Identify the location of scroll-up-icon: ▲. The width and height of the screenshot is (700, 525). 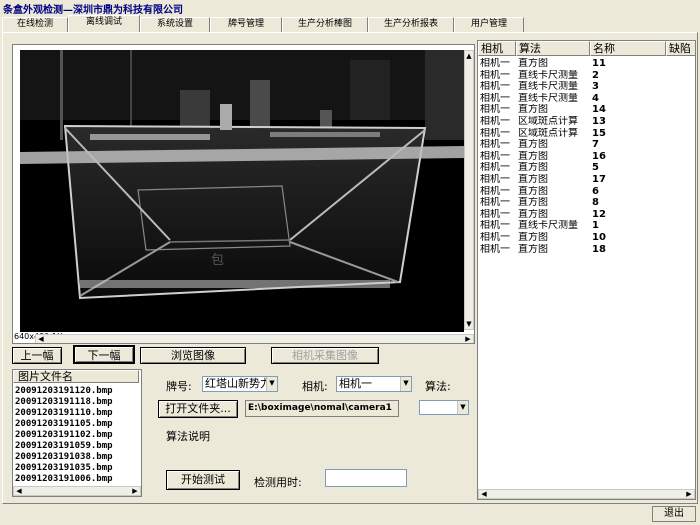
(469, 56).